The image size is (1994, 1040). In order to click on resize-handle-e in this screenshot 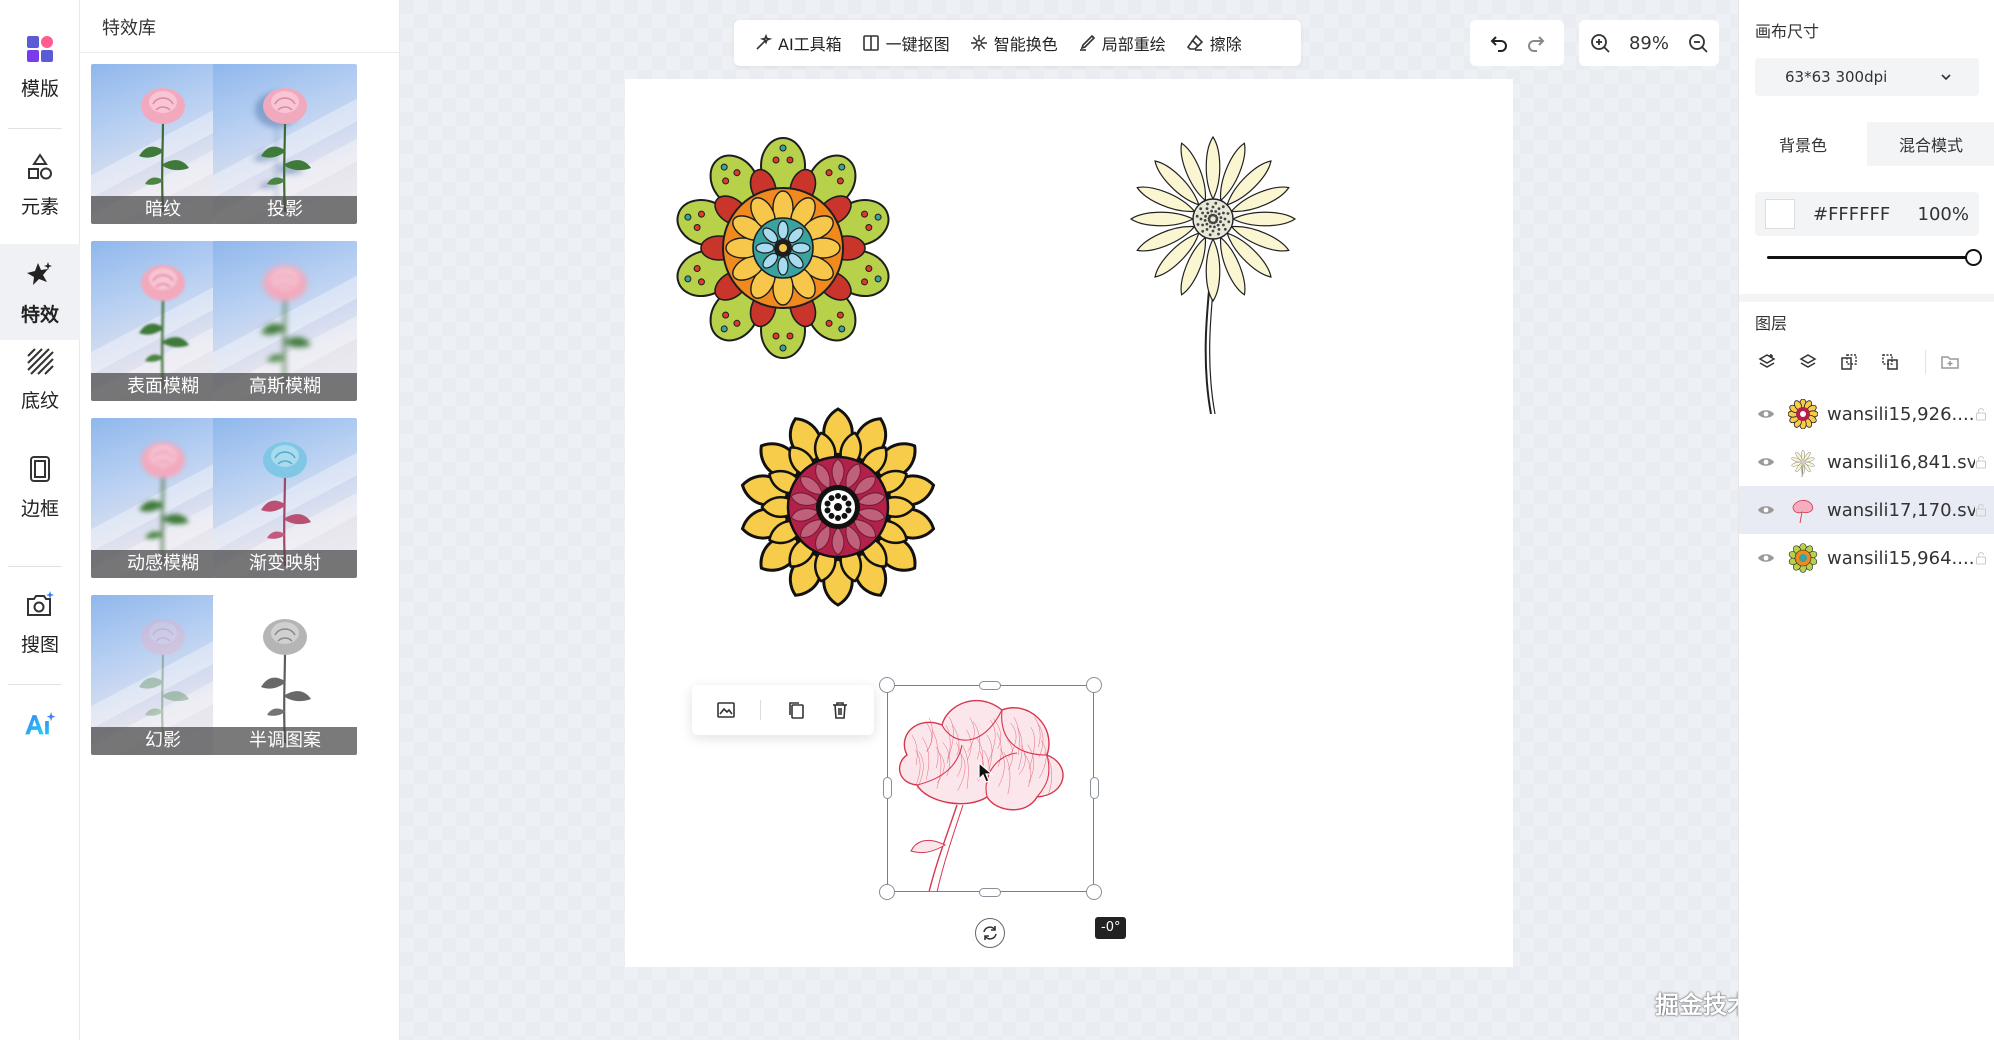, I will do `click(1094, 788)`.